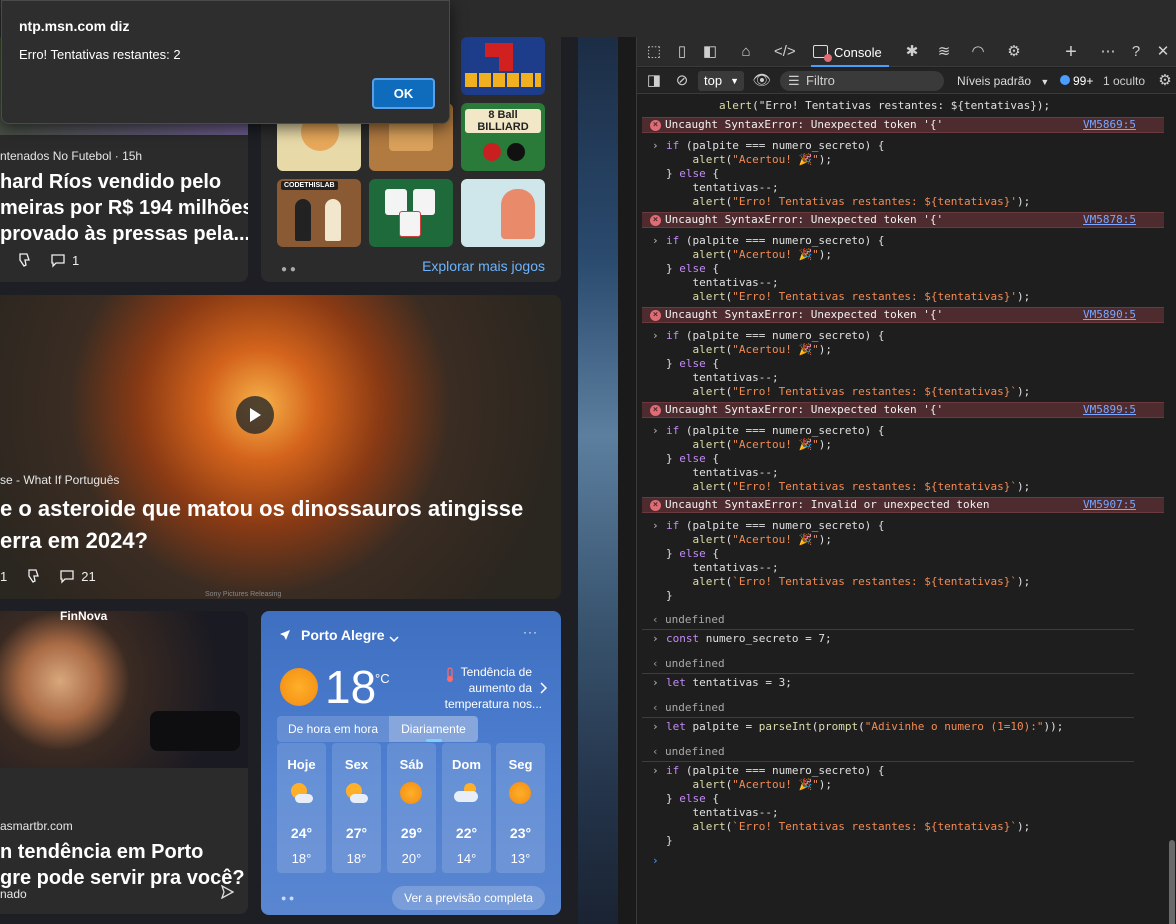  I want to click on share-icon, so click(227, 894).